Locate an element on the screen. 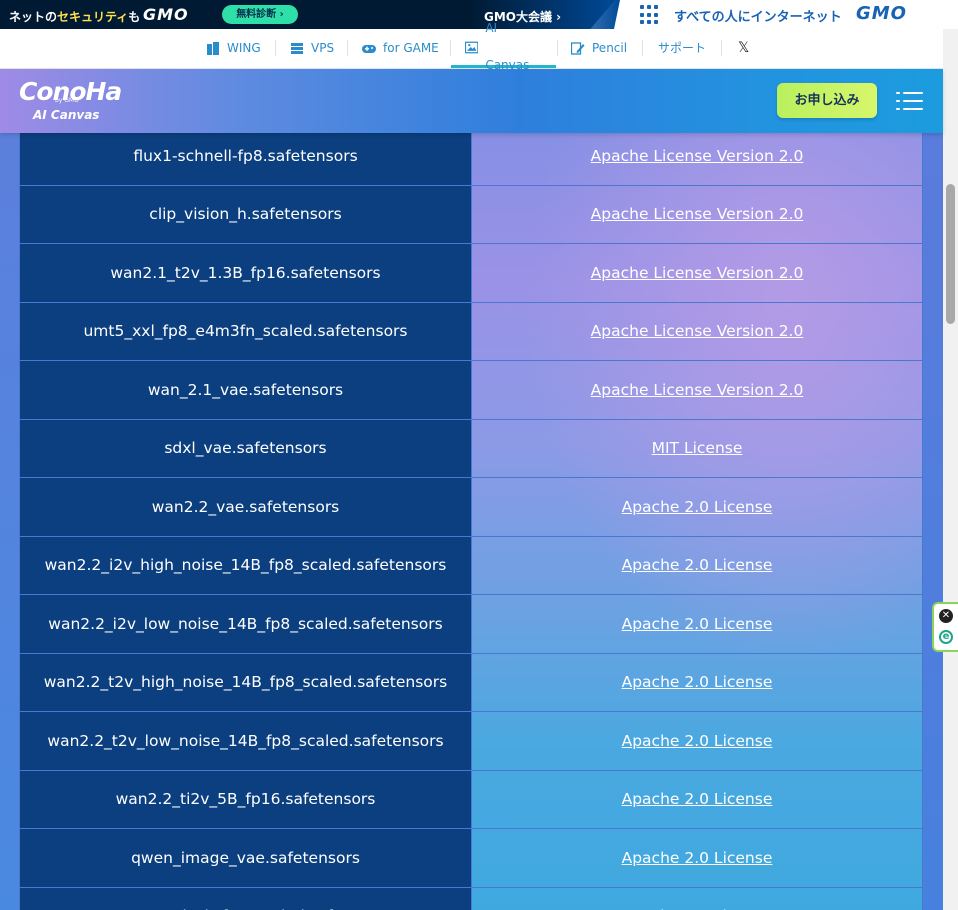 The height and width of the screenshot is (910, 958). side-widget: ✕ e is located at coordinates (945, 627).